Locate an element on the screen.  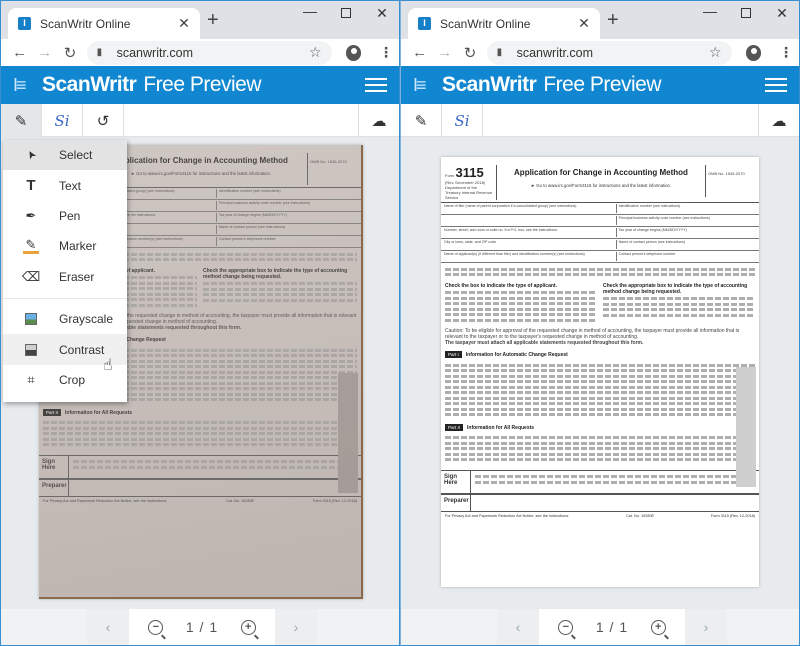
marker-icon: ✎ is located at coordinates (31, 246).